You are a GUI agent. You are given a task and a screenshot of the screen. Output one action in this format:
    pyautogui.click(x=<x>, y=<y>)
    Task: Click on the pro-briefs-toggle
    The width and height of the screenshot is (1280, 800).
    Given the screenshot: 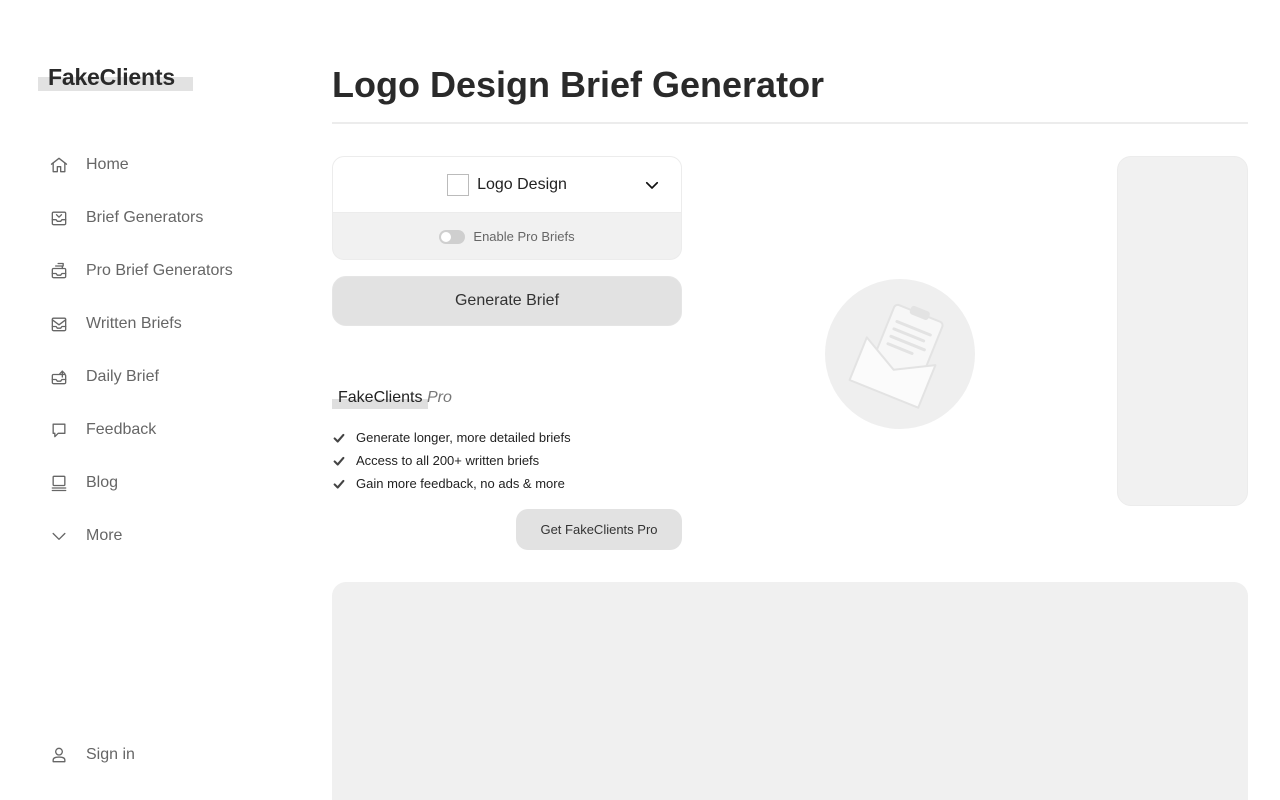 What is the action you would take?
    pyautogui.click(x=452, y=236)
    